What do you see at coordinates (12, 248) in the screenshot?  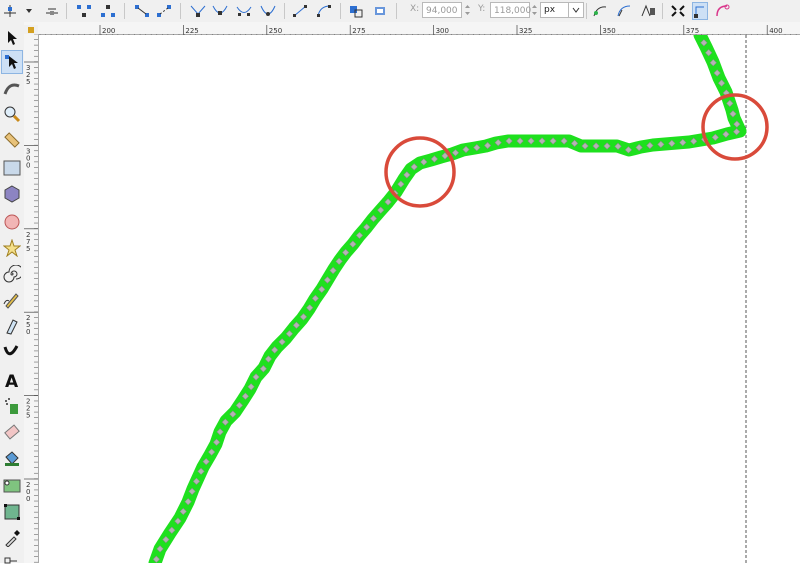 I see `star-tool-icon` at bounding box center [12, 248].